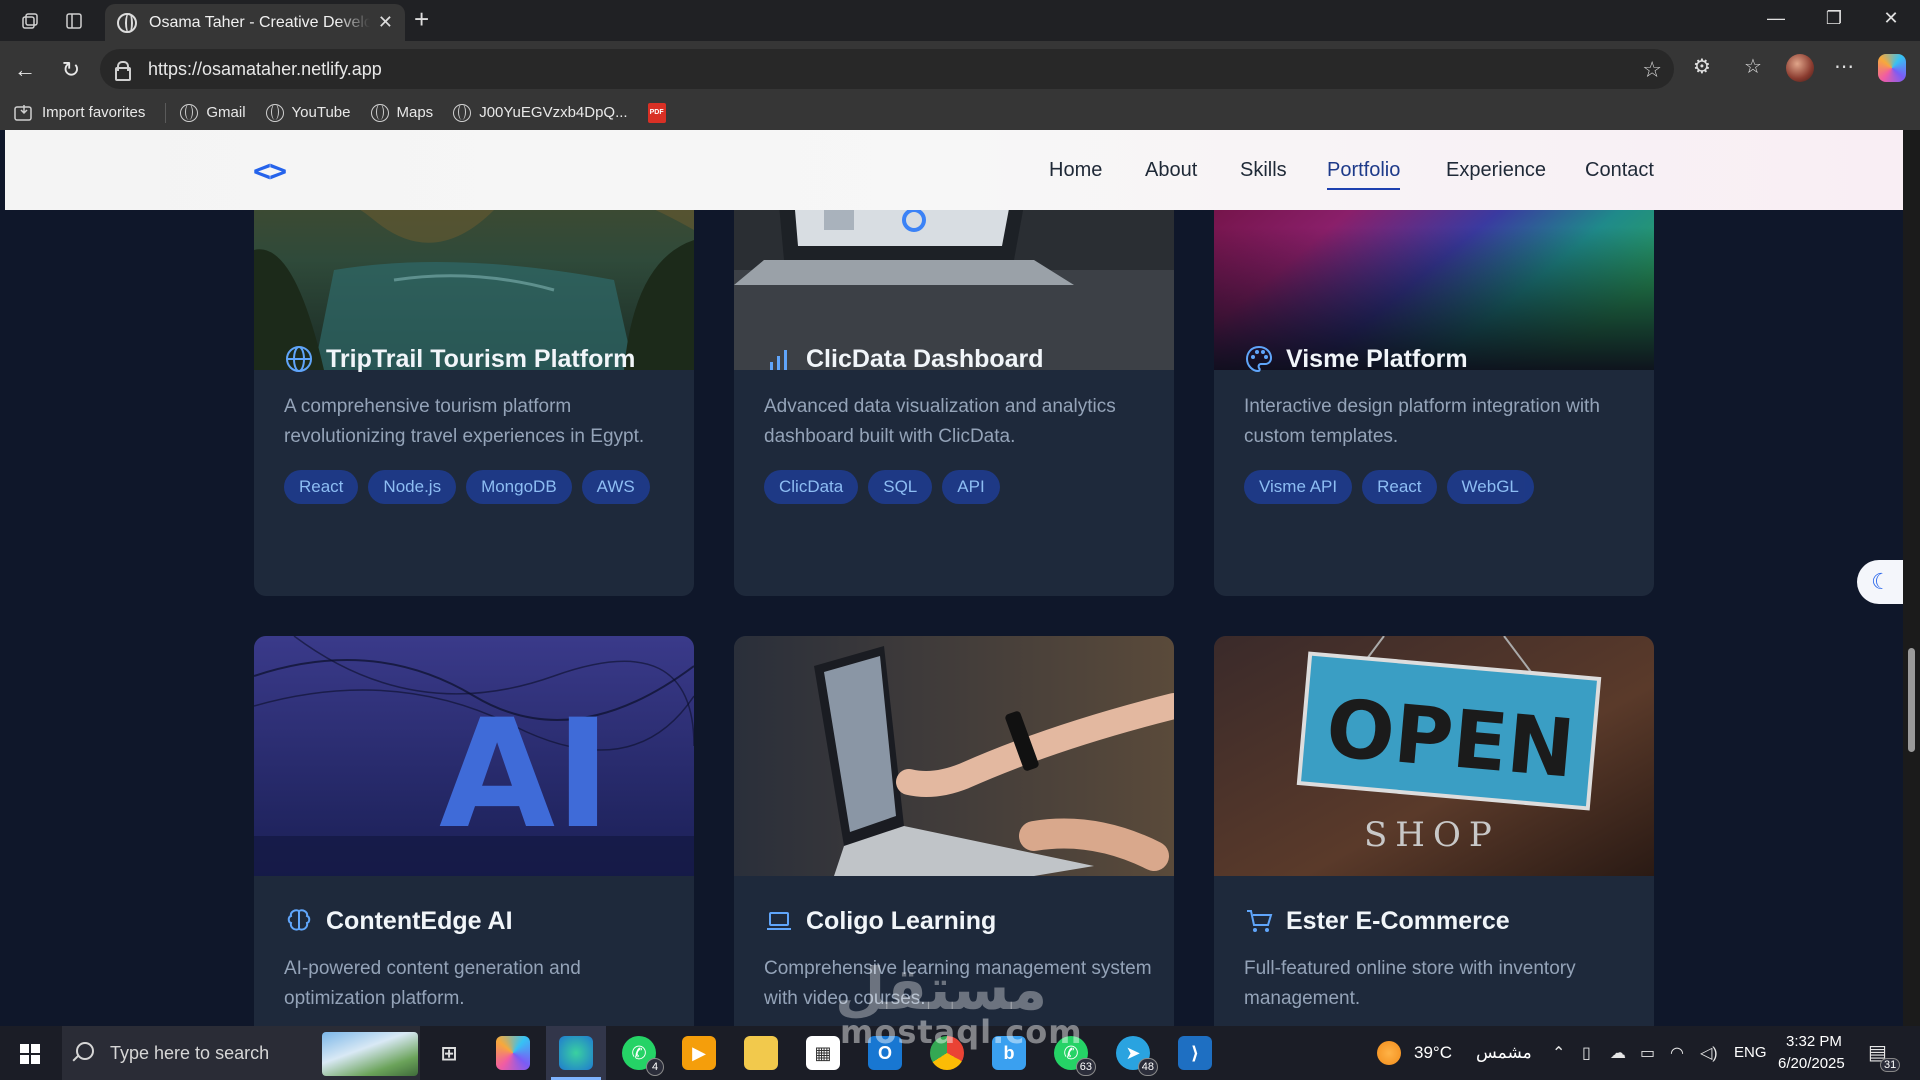 The height and width of the screenshot is (1080, 1920). I want to click on favorites-icon: ☆, so click(1753, 66).